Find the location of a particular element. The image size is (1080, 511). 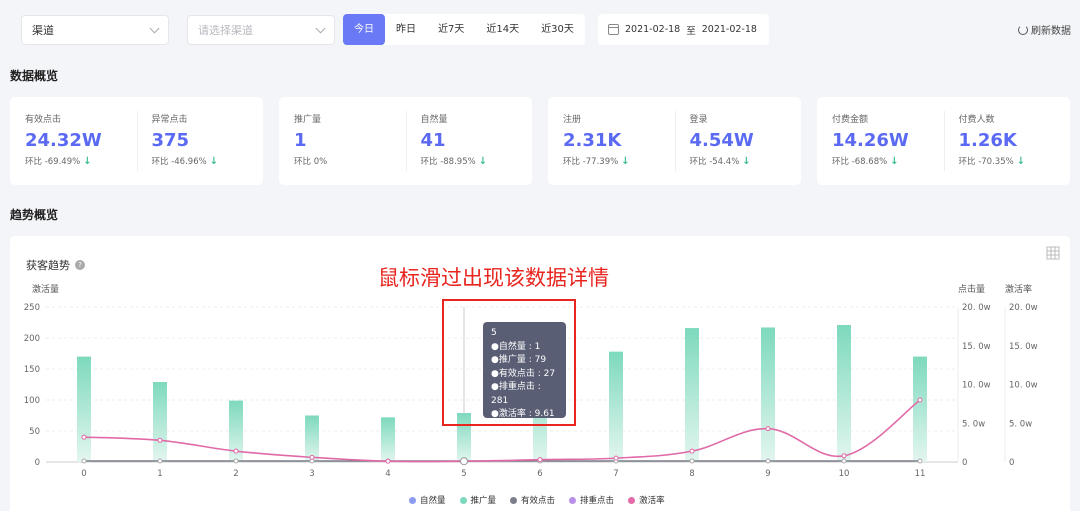

legend-label: 有效点击 is located at coordinates (538, 501).